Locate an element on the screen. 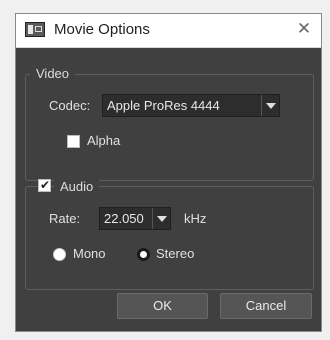 The image size is (330, 340). audio-checkbox: ✔ is located at coordinates (44, 185).